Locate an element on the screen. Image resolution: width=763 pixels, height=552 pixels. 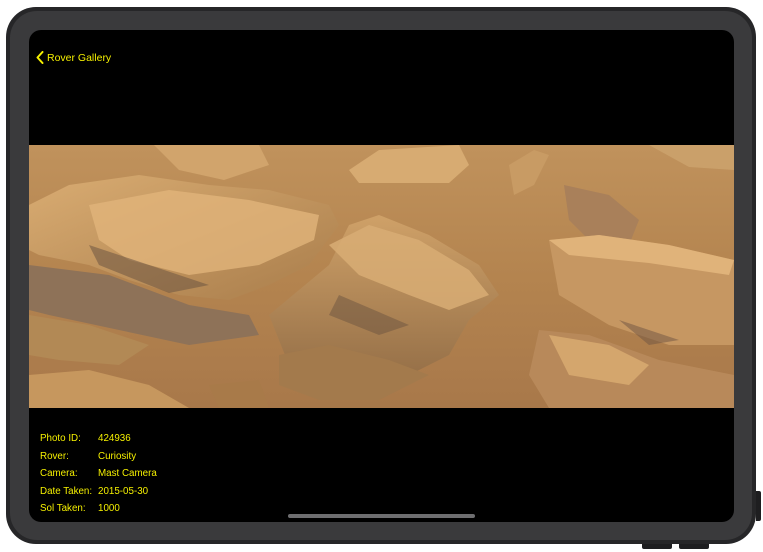
volume-down-button is located at coordinates (694, 546).